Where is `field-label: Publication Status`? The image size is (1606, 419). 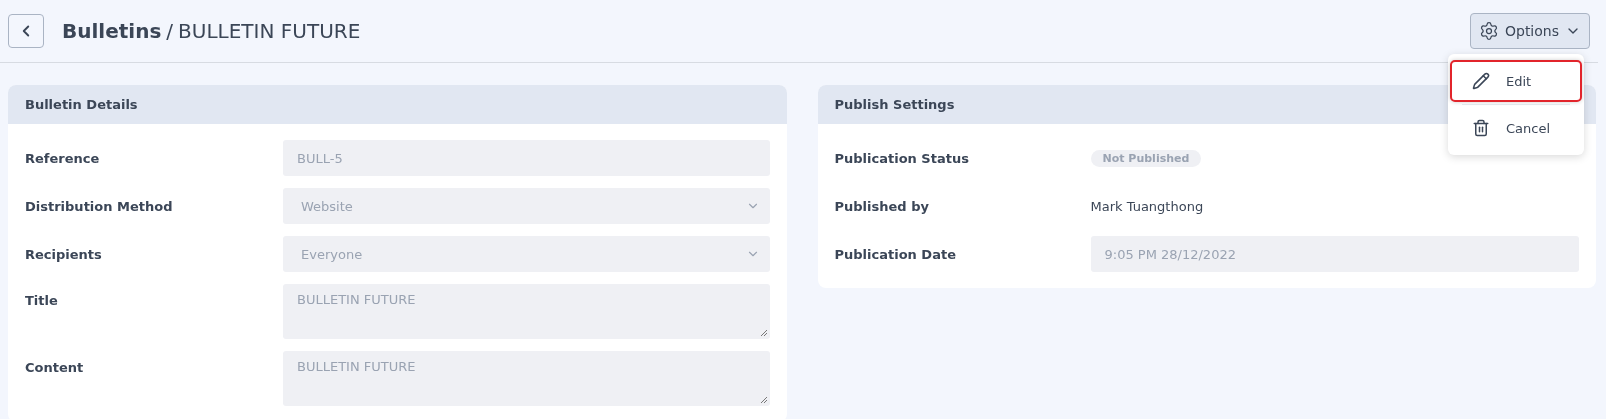 field-label: Publication Status is located at coordinates (902, 158).